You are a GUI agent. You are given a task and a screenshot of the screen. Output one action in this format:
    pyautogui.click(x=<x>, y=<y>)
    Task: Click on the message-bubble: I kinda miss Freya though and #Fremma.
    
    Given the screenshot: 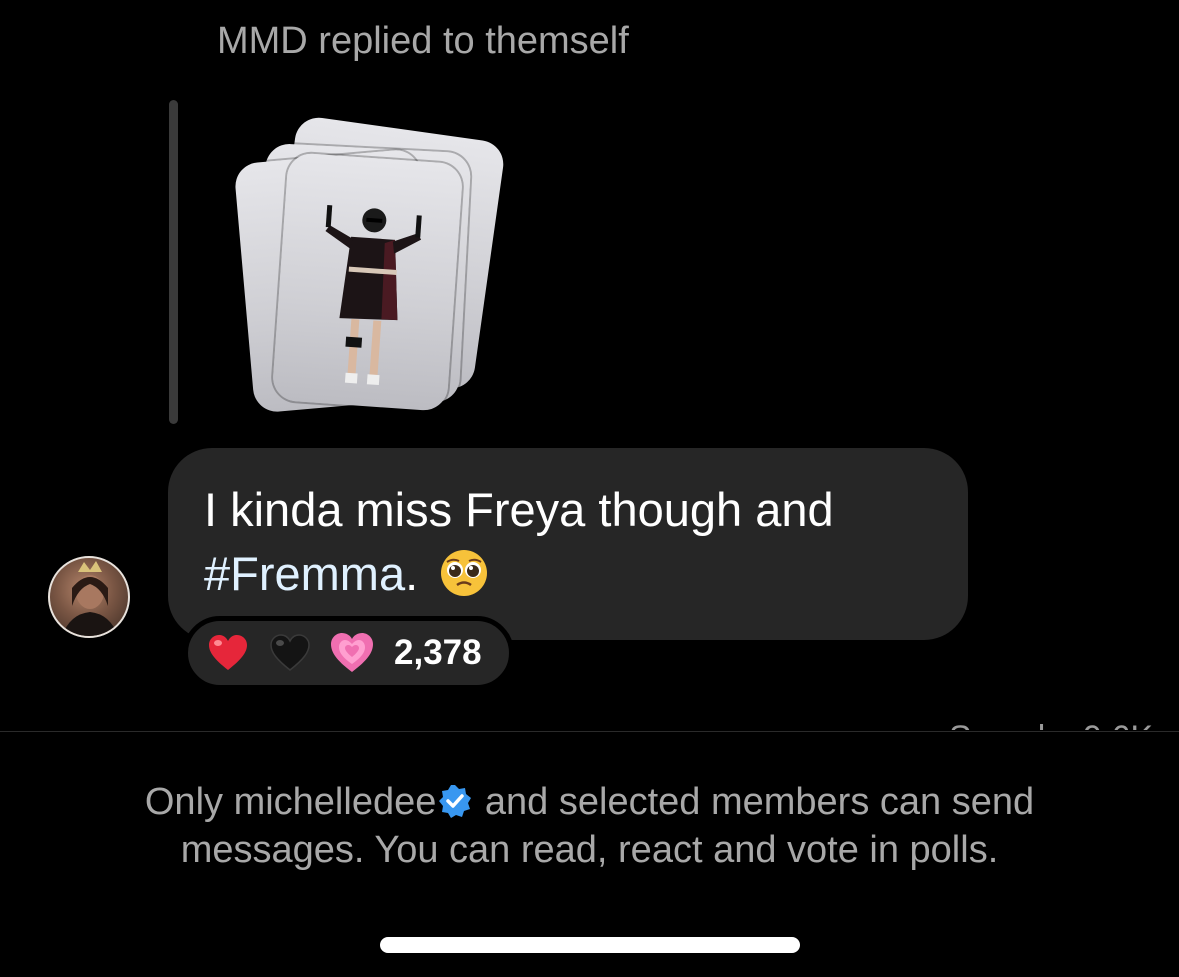 What is the action you would take?
    pyautogui.click(x=568, y=544)
    